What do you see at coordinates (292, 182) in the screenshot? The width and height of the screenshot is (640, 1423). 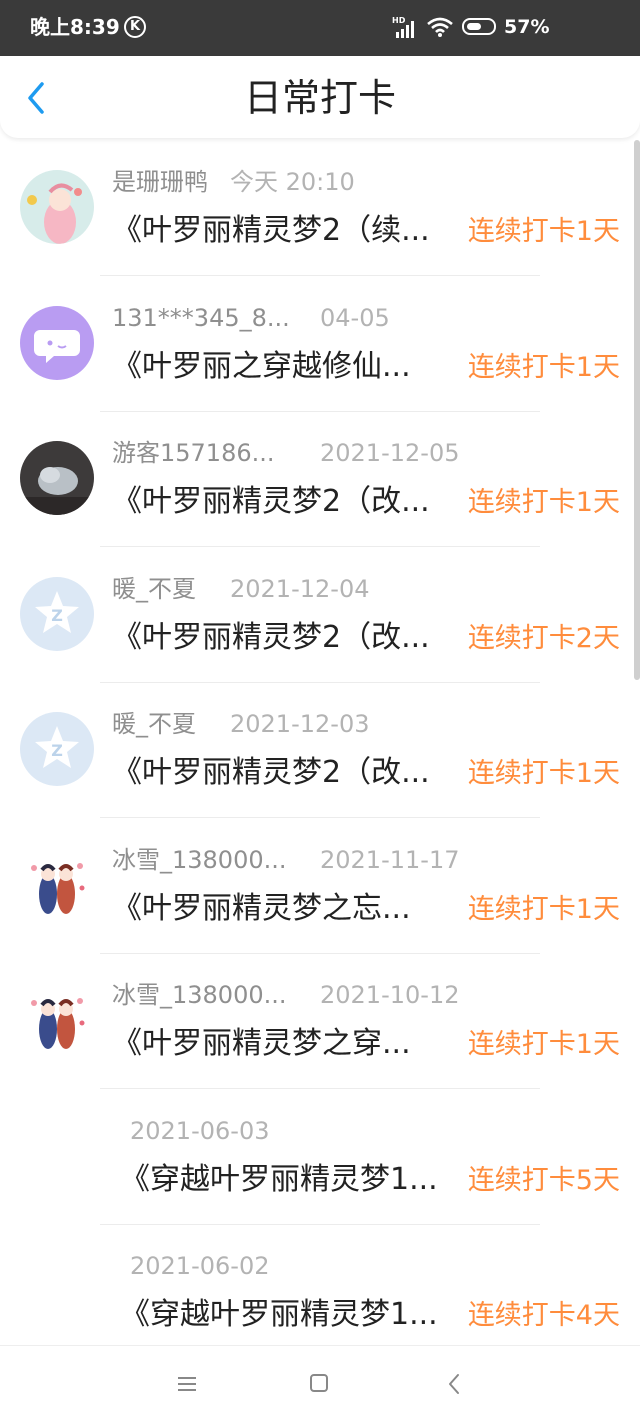 I see `checkin-date: 今天 20:10` at bounding box center [292, 182].